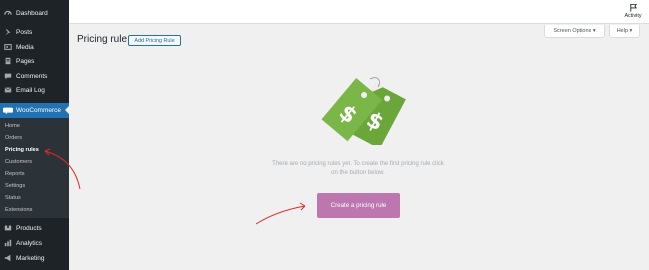 The width and height of the screenshot is (649, 270). Describe the element at coordinates (13, 198) in the screenshot. I see `submenu-item-status: Status` at that location.